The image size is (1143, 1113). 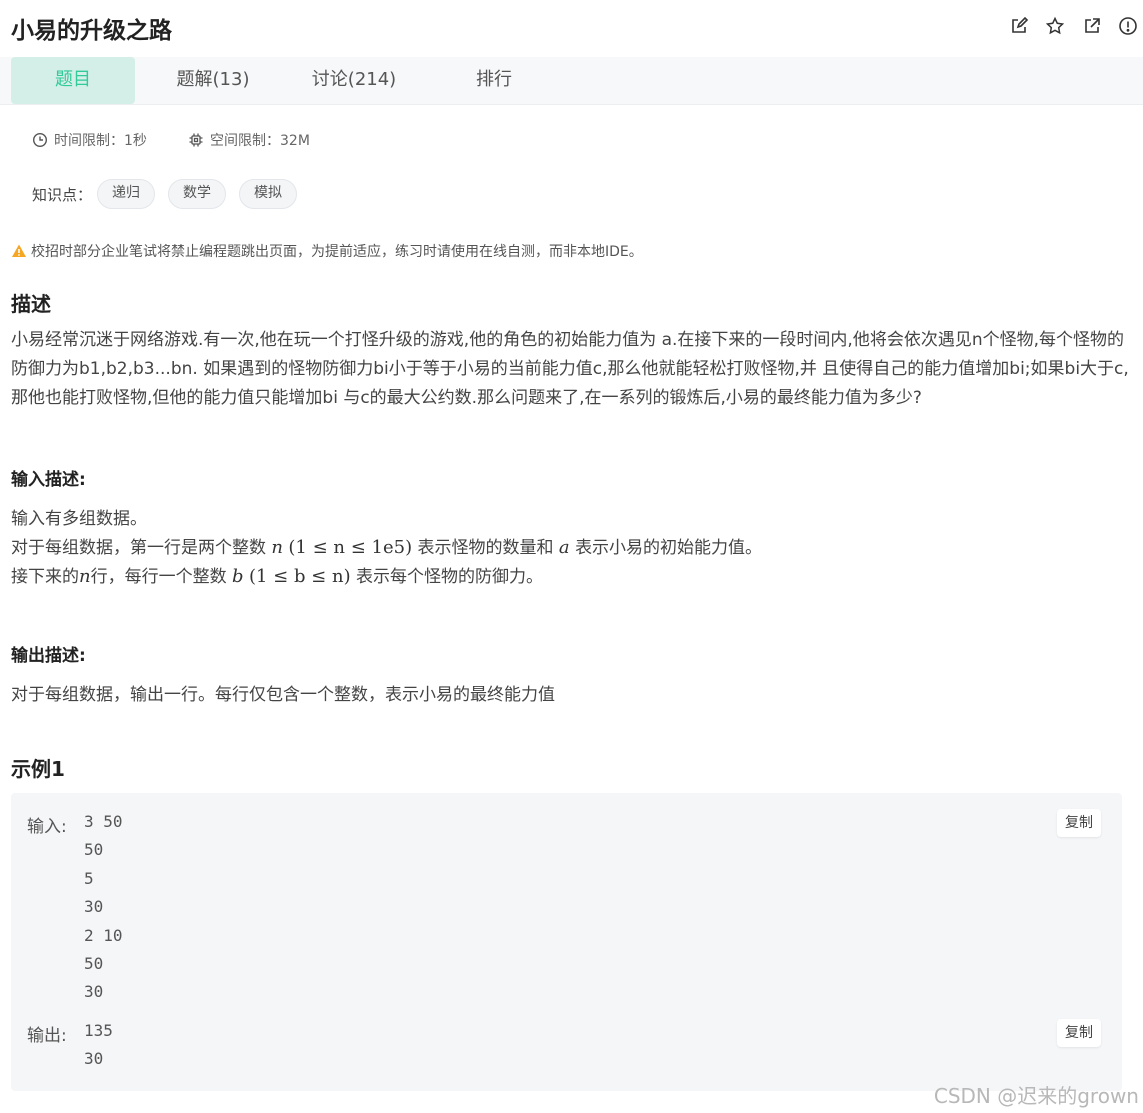 What do you see at coordinates (40, 140) in the screenshot?
I see `clock-icon` at bounding box center [40, 140].